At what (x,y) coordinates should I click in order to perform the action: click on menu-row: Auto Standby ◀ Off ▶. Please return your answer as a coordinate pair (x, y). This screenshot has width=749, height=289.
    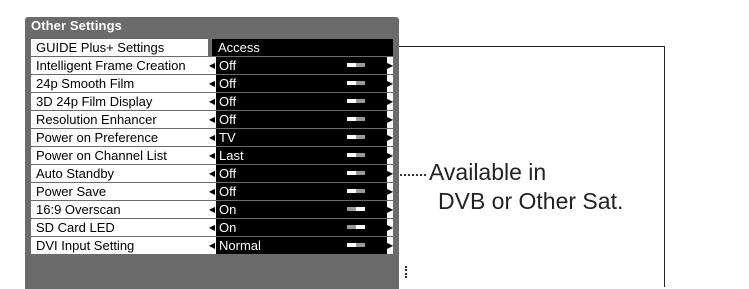
    Looking at the image, I should click on (212, 173).